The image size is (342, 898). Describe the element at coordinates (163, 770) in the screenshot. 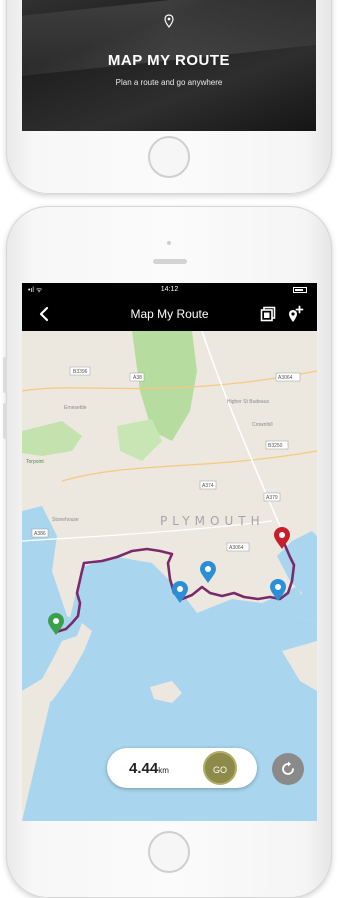

I see `distance-unit: km` at that location.